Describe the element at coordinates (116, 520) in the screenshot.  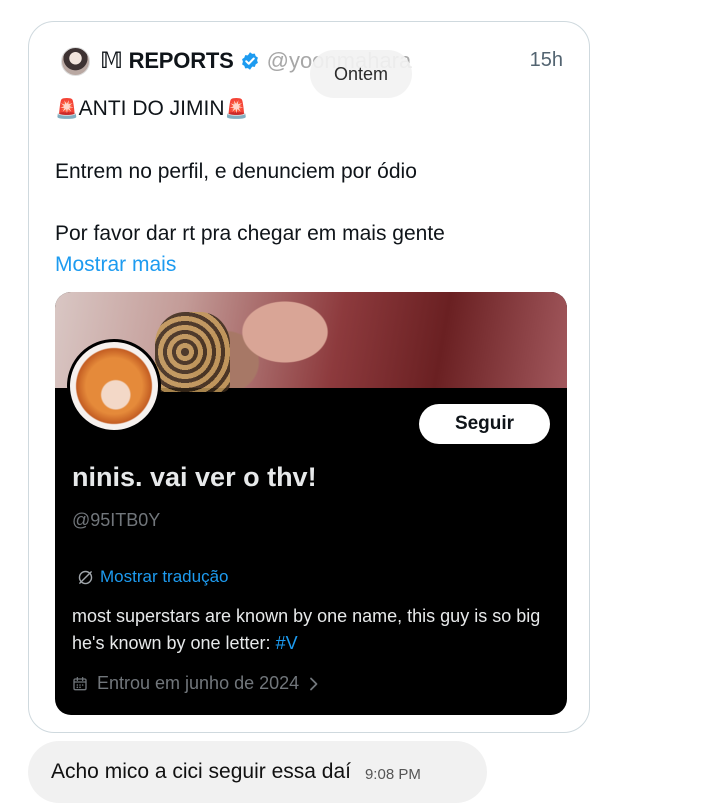
I see `profile-handle: @95ITB0Y` at that location.